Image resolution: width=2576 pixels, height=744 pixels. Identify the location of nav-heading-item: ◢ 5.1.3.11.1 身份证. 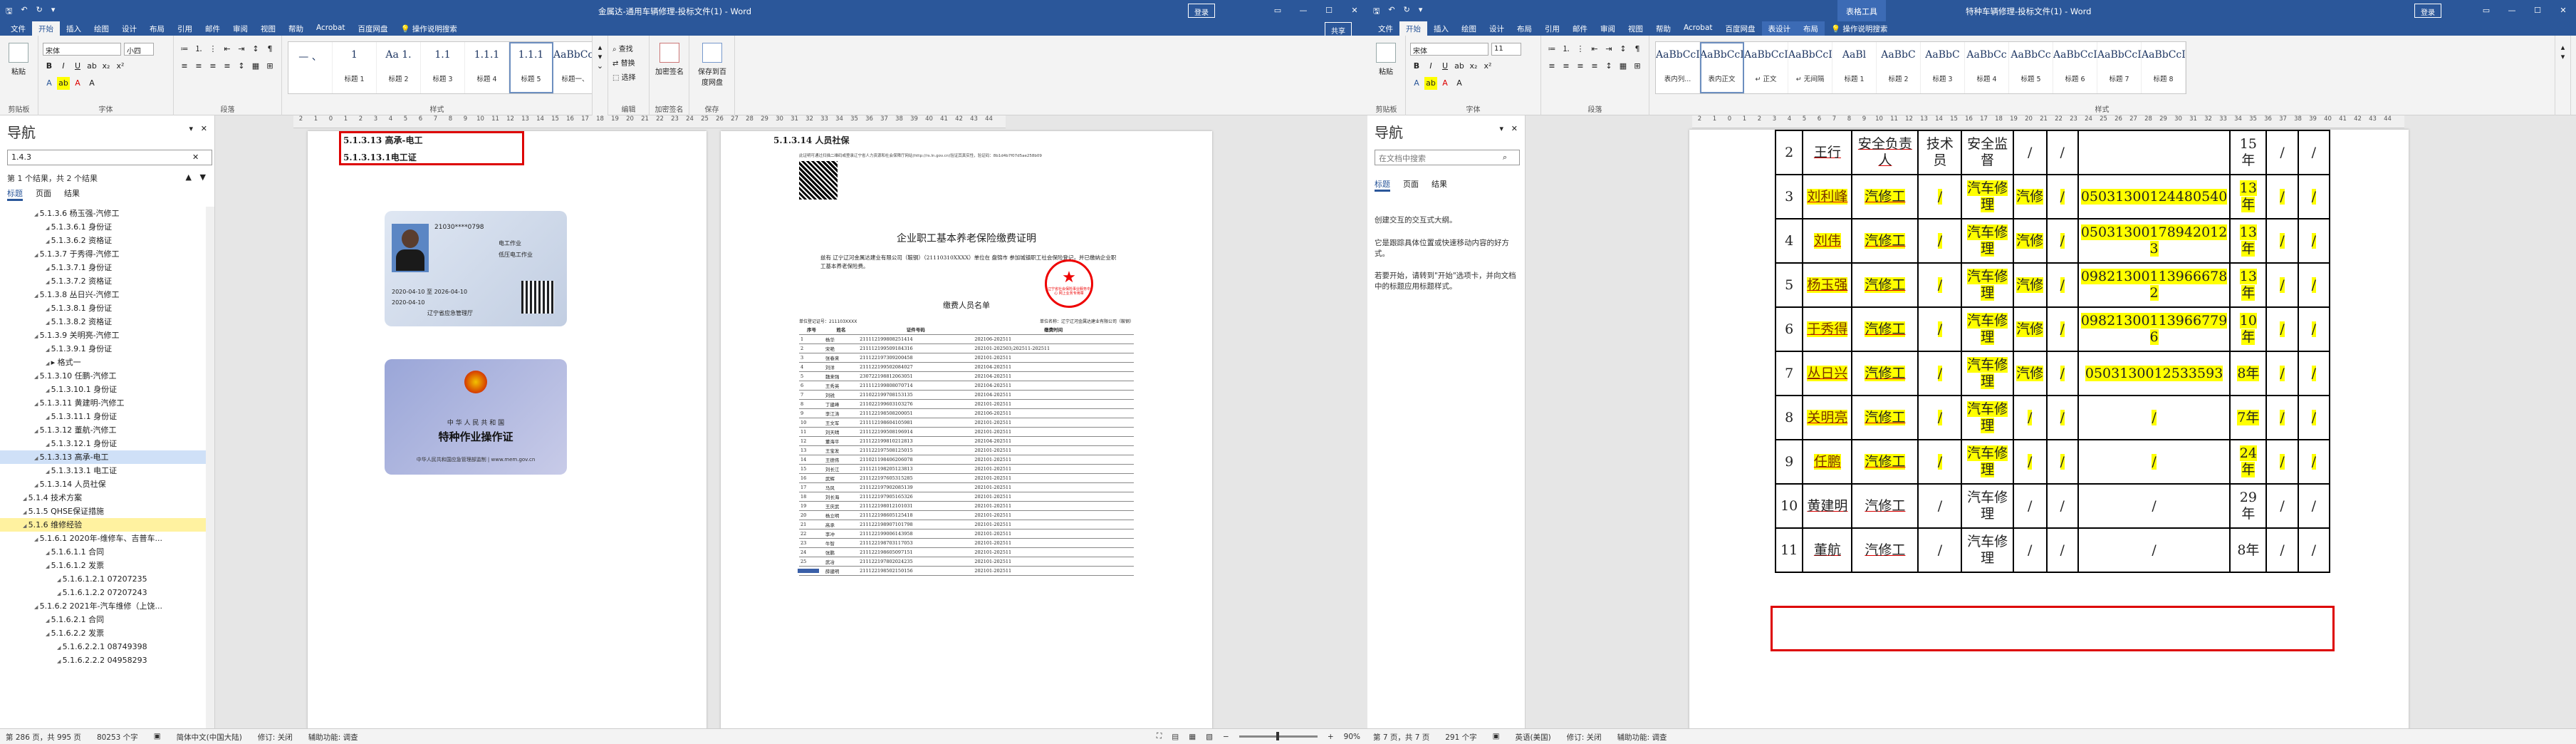
(103, 417).